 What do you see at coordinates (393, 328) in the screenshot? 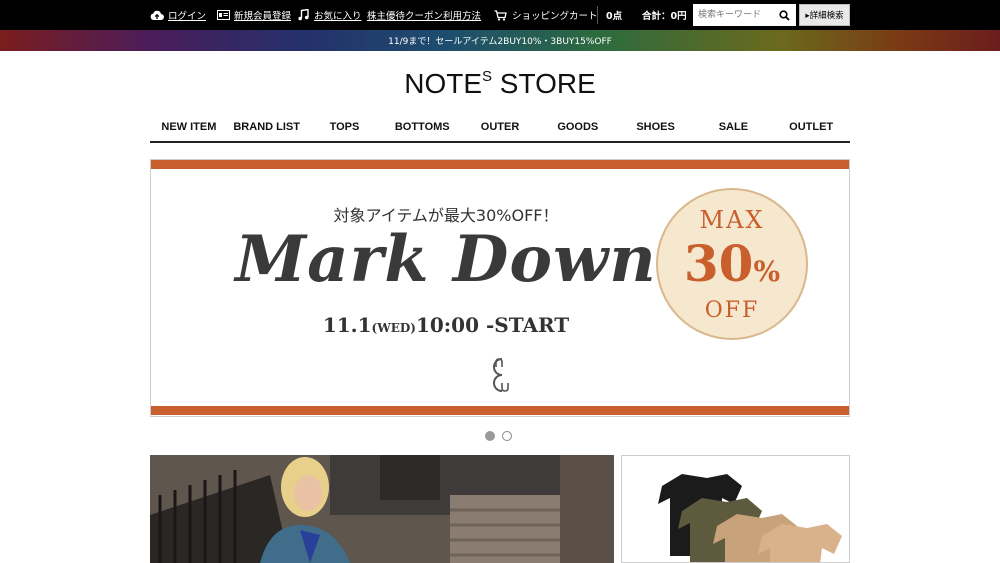
I see `date-weekday: (WED)` at bounding box center [393, 328].